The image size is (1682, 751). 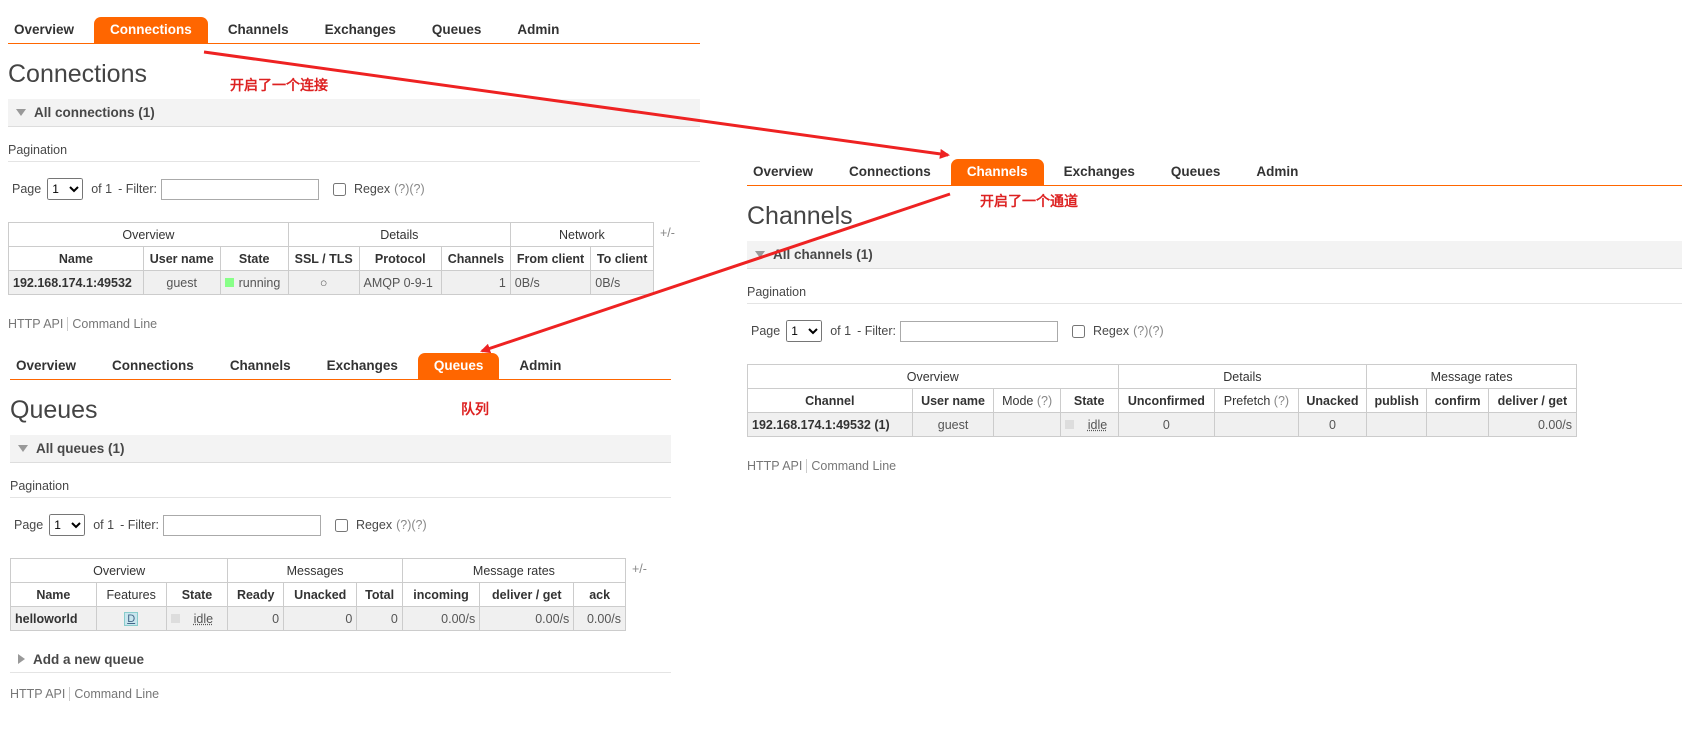 I want to click on arrow-to-queues, so click(x=715, y=273).